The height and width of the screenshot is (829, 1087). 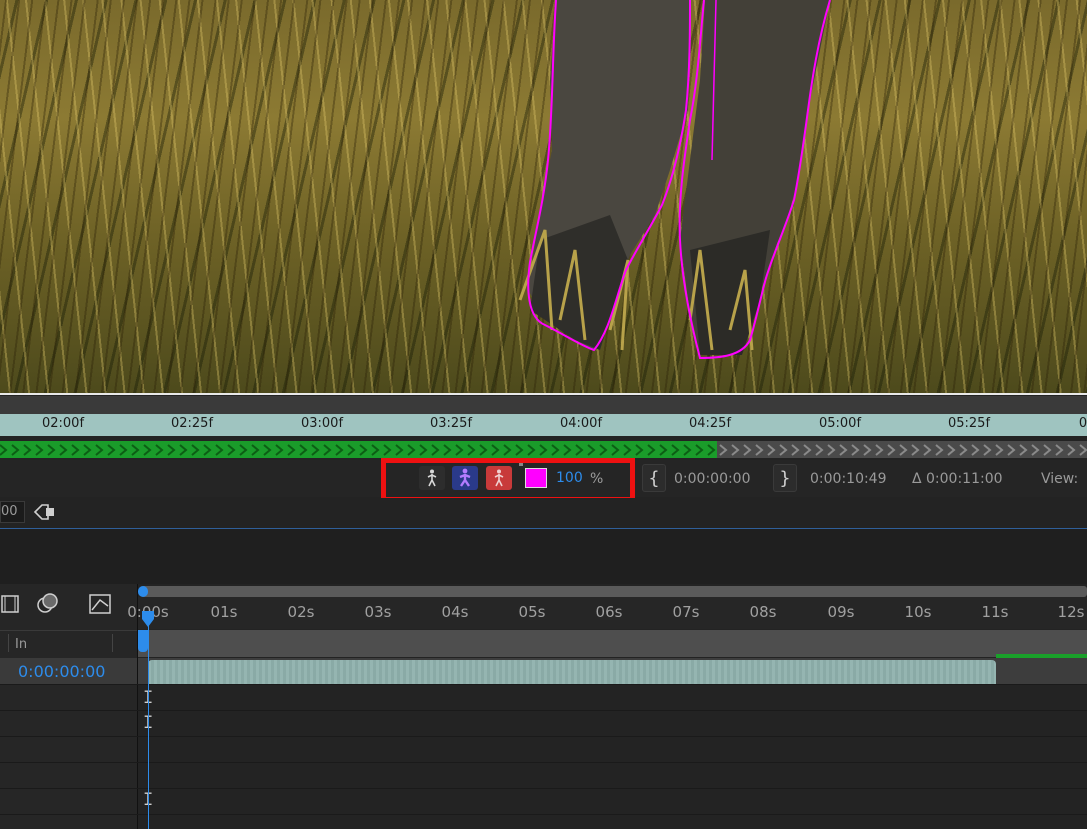 I want to click on set-in-point-button: {, so click(x=654, y=478).